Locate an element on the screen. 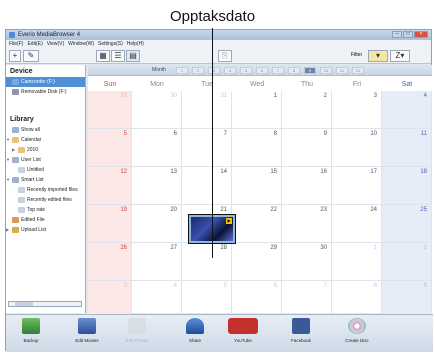 The width and height of the screenshot is (435, 354). tools-icon: ✎ is located at coordinates (31, 56).